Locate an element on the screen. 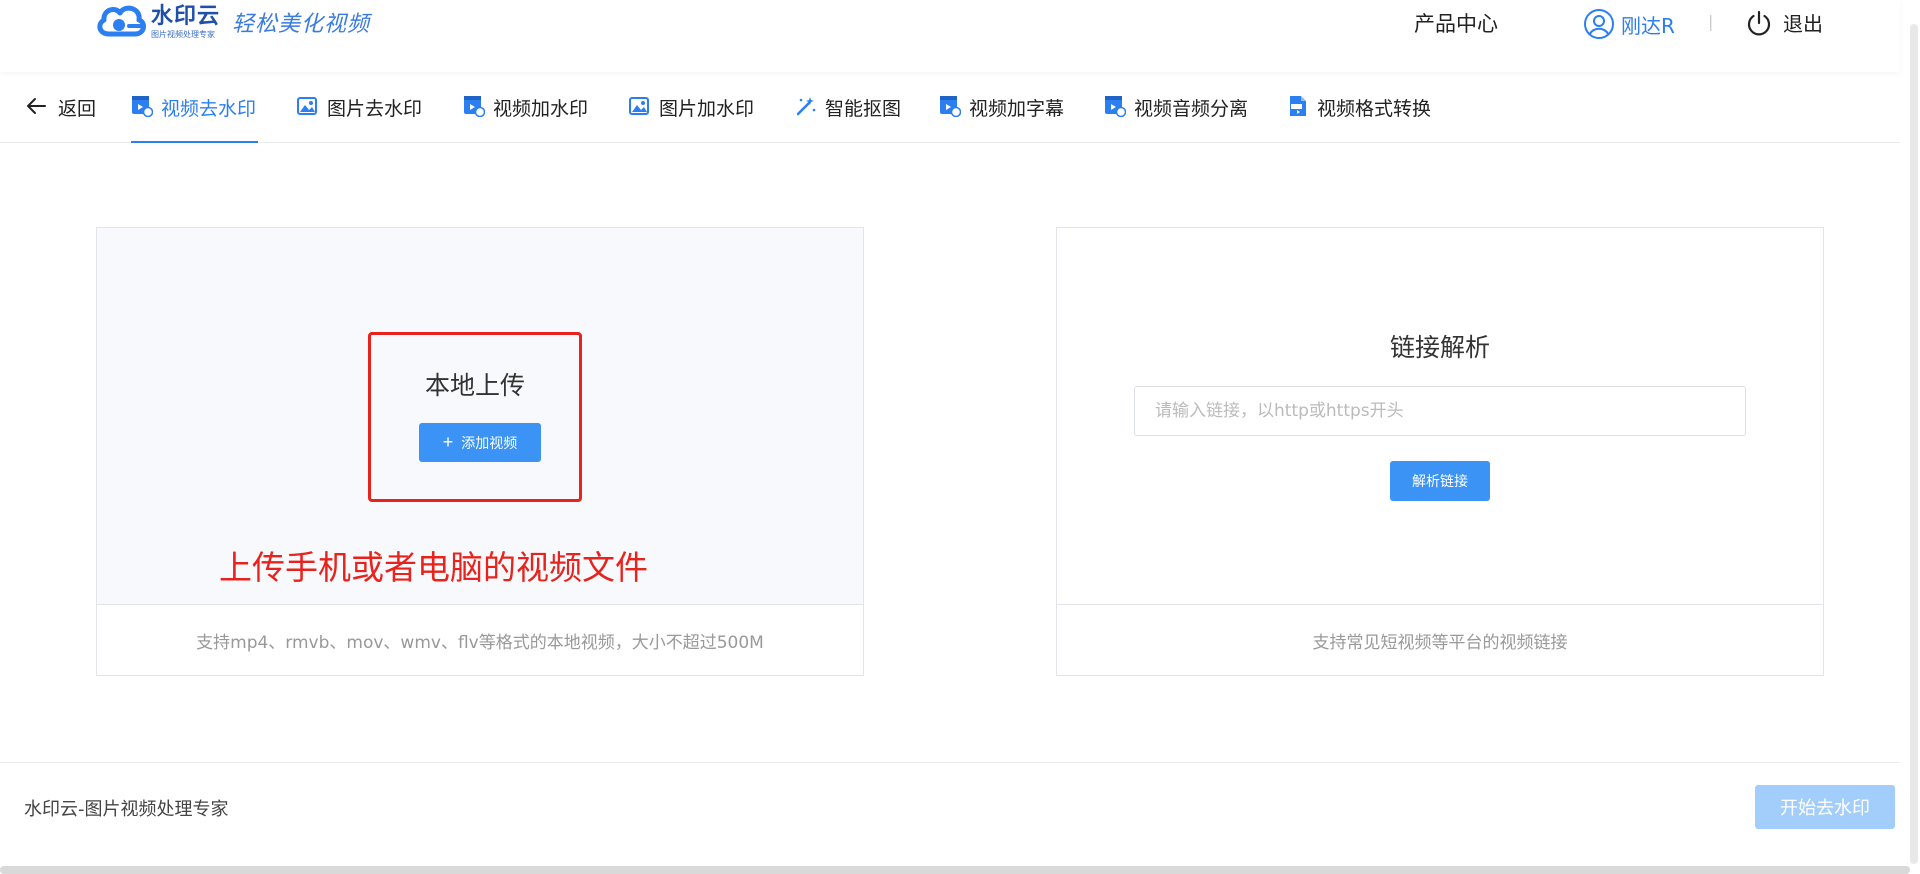  tab-label: 视频去水印 is located at coordinates (209, 109).